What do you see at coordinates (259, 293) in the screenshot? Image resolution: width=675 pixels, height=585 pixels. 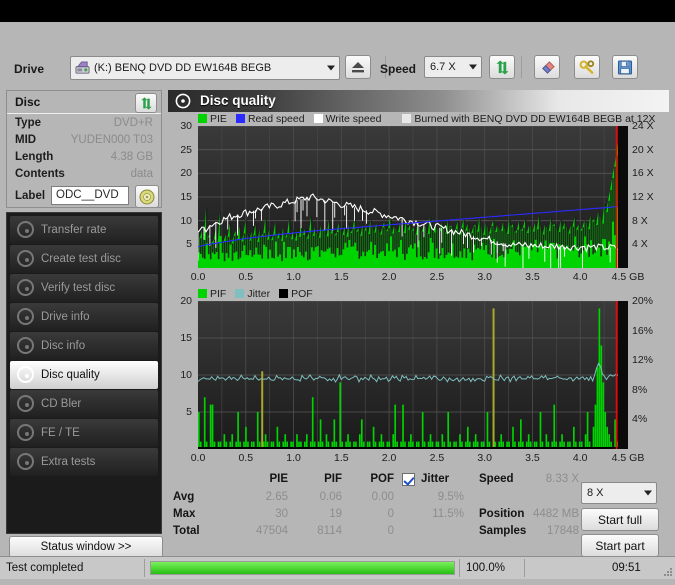 I see `legend-label-jitter: Jitter` at bounding box center [259, 293].